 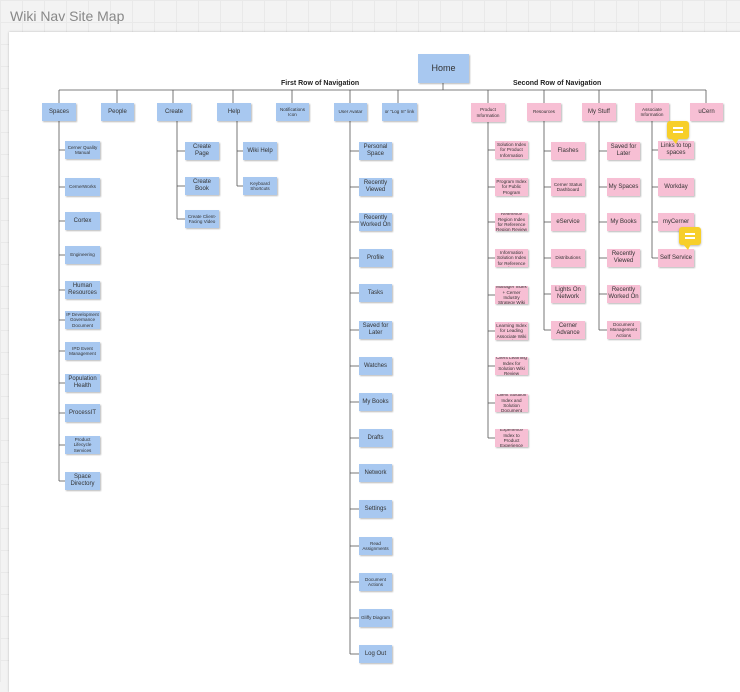 I want to click on node-user-child: Watches, so click(x=375, y=366).